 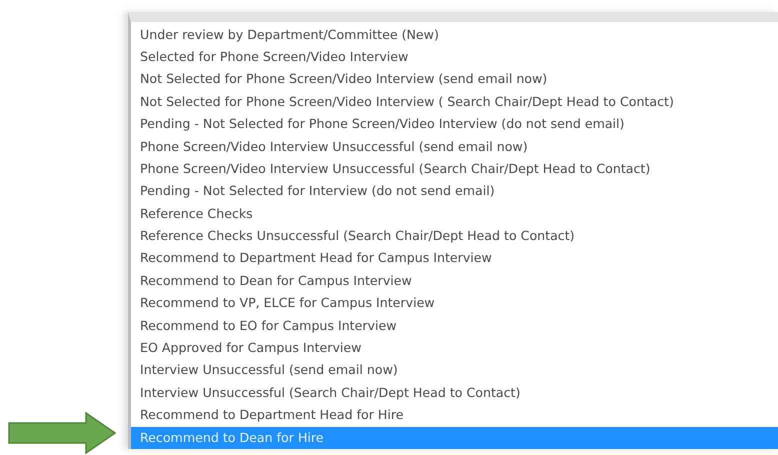 I want to click on dropdown-option: Recommend to Dean for Campus Interview, so click(x=454, y=281).